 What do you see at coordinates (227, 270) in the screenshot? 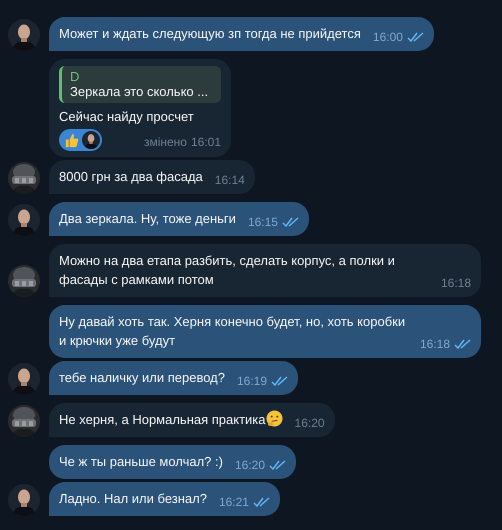
I see `message-text: Можно на два етапа разбить, сделать корпус, а полки и фасады с рамками потом` at bounding box center [227, 270].